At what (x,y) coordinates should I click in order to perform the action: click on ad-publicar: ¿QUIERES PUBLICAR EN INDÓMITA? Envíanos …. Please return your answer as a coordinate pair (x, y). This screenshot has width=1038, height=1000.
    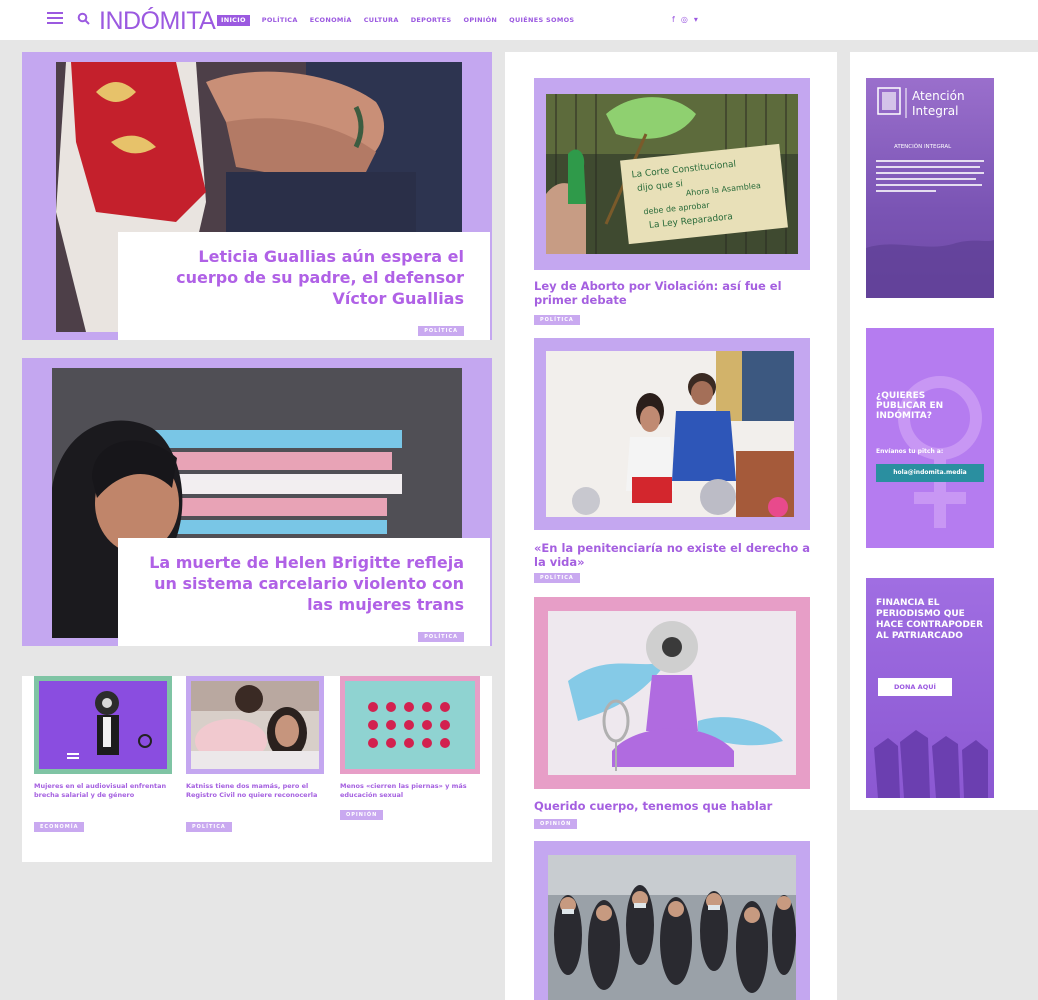
    Looking at the image, I should click on (930, 438).